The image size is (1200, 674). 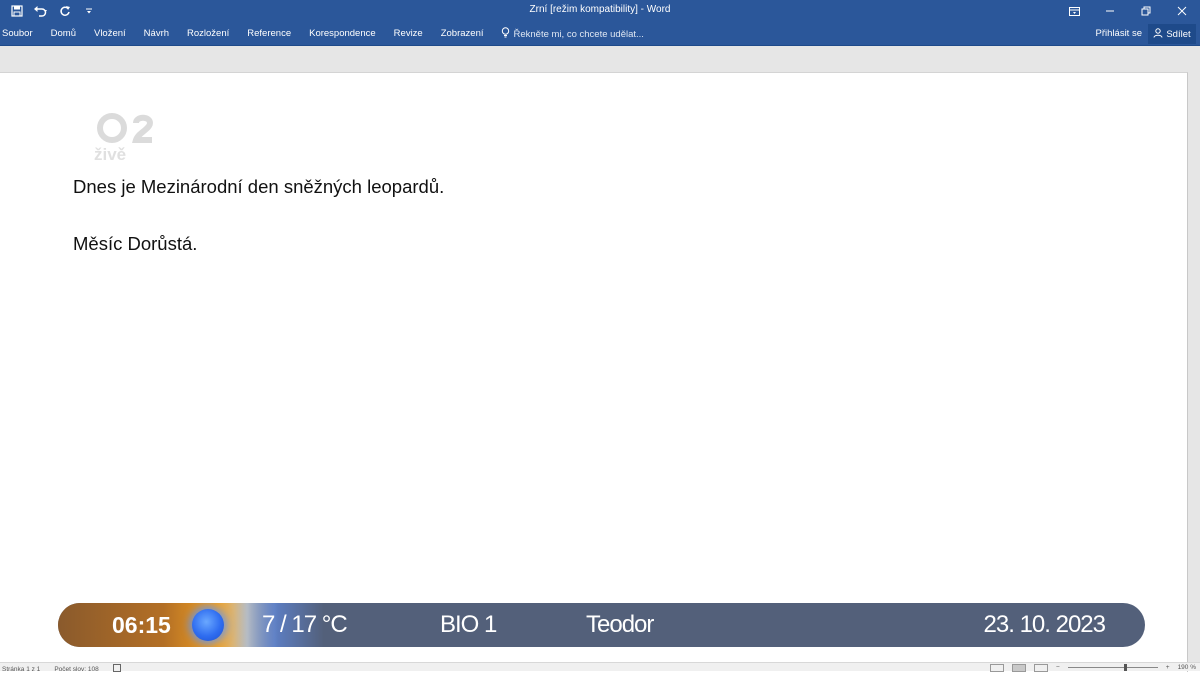 What do you see at coordinates (41, 11) in the screenshot?
I see `undo-icon` at bounding box center [41, 11].